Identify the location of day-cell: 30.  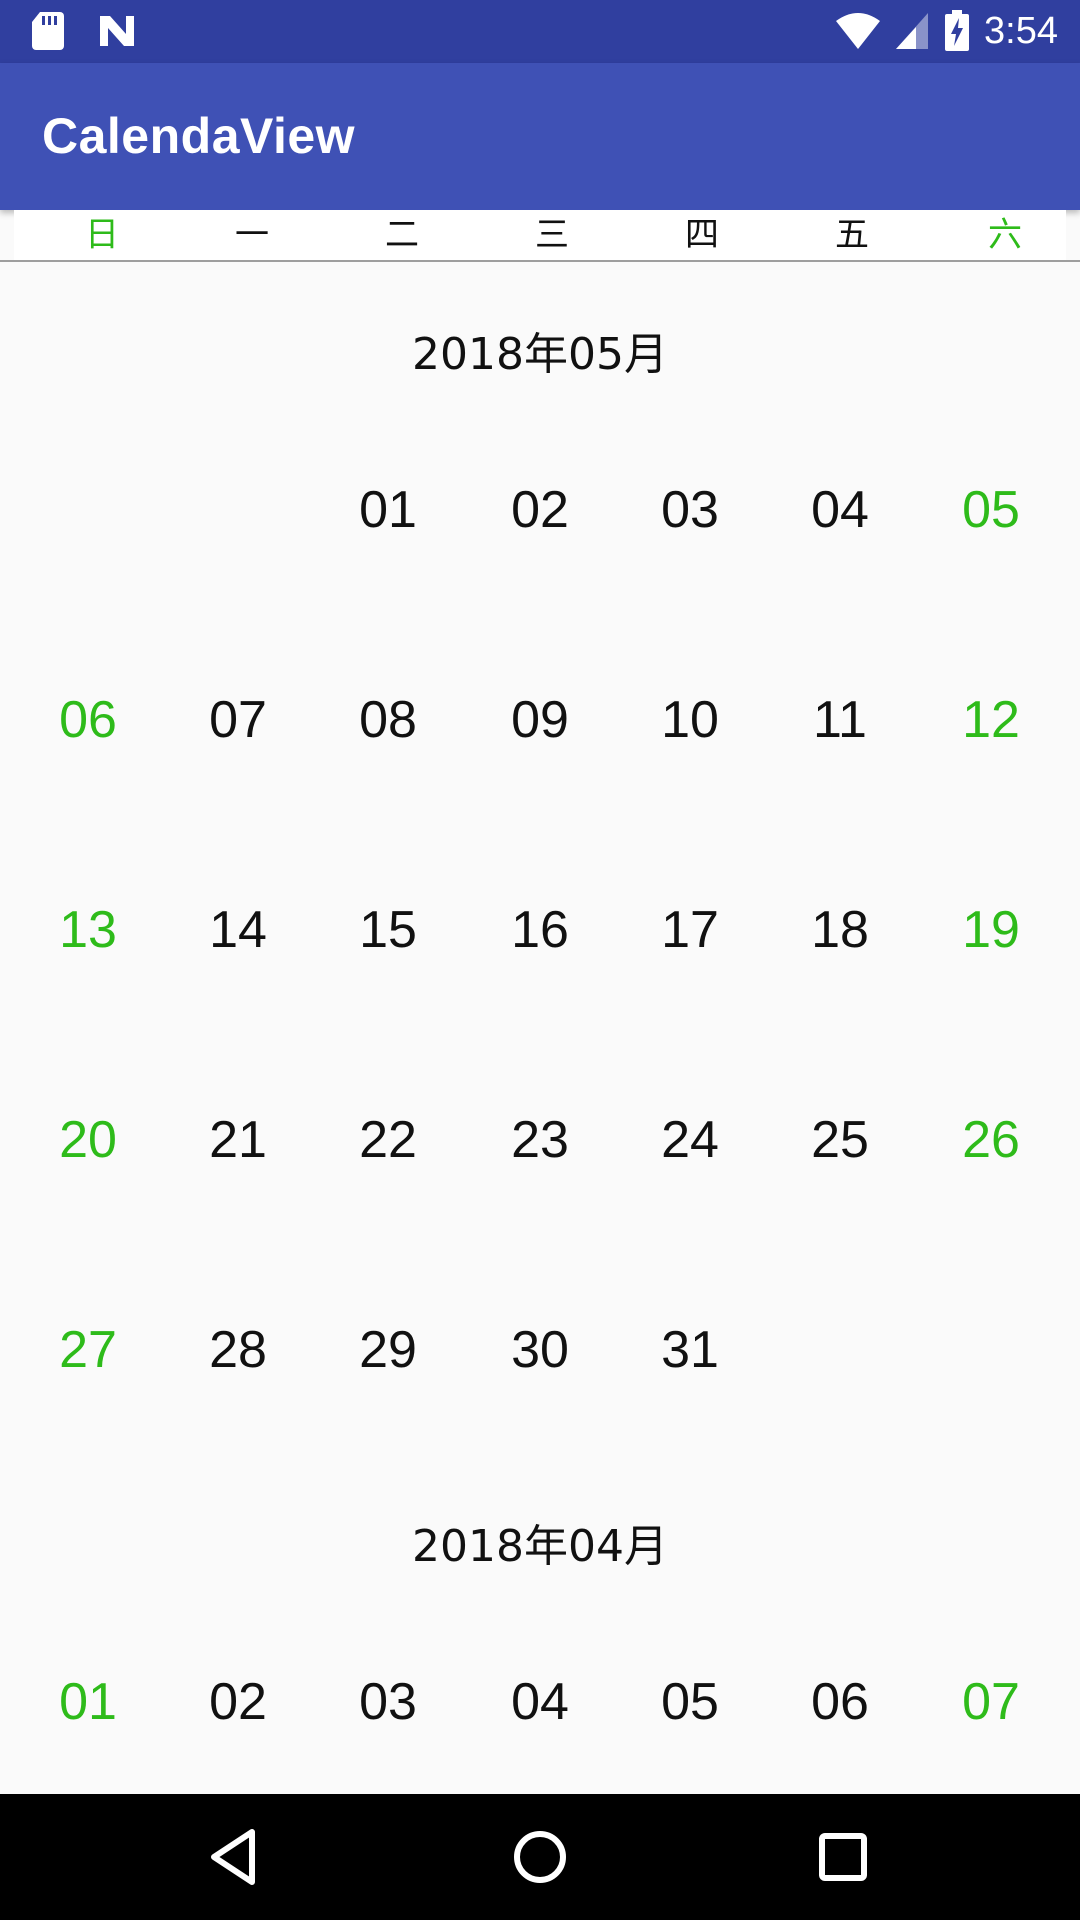
(540, 1350).